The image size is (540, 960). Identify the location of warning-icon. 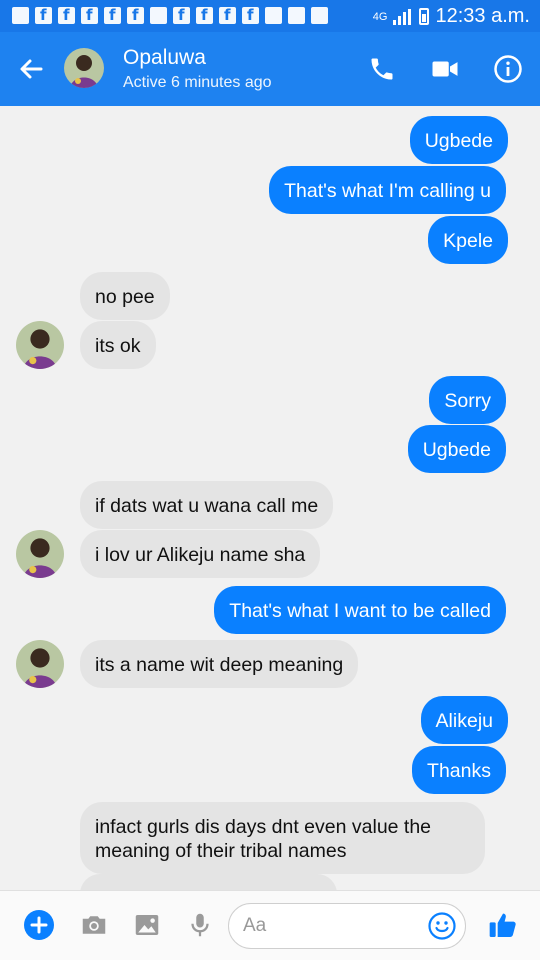
(273, 15).